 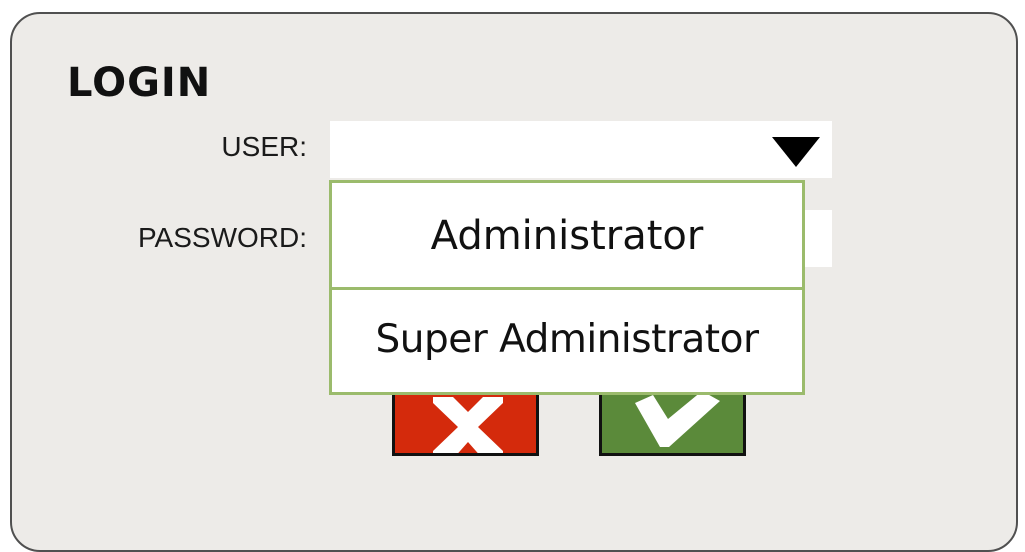 I want to click on checkmark-icon, so click(x=677, y=419).